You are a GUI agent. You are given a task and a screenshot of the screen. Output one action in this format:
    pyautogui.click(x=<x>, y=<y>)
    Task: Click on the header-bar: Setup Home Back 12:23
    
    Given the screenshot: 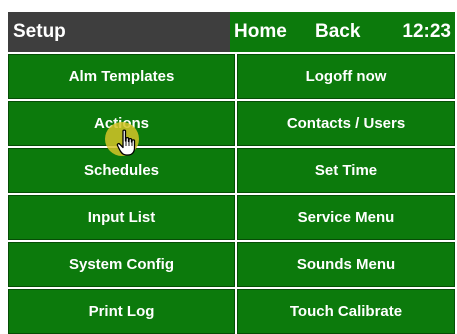 What is the action you would take?
    pyautogui.click(x=231, y=32)
    